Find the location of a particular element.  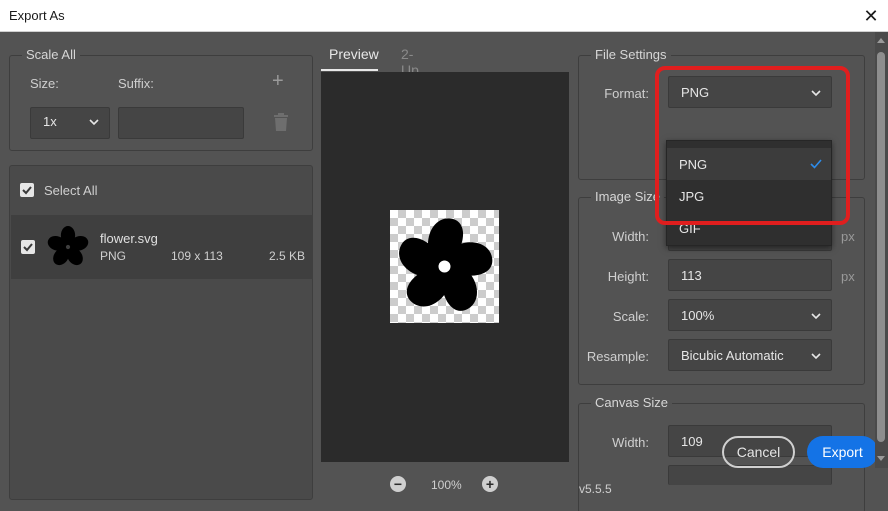

settings-scrollbar is located at coordinates (881, 250).